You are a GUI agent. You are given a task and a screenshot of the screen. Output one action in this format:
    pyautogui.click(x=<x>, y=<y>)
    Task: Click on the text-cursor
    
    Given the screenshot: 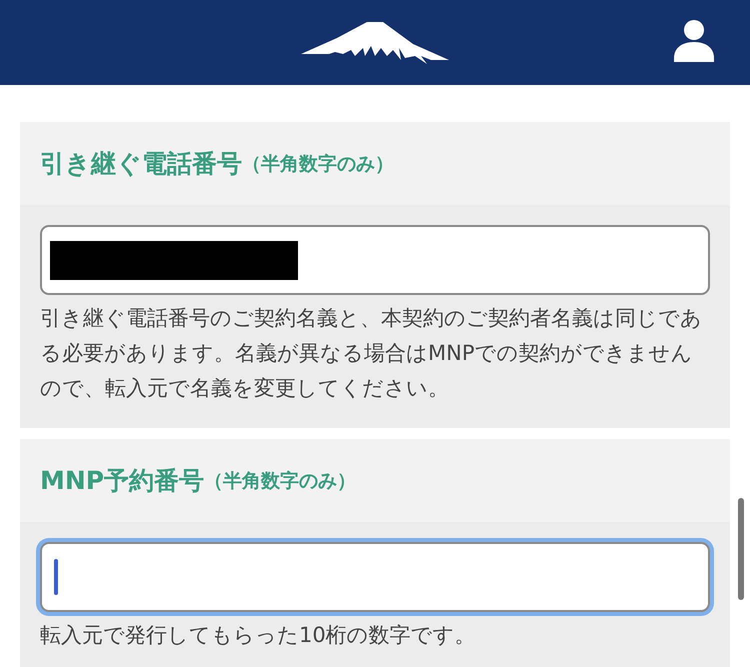 What is the action you would take?
    pyautogui.click(x=56, y=577)
    